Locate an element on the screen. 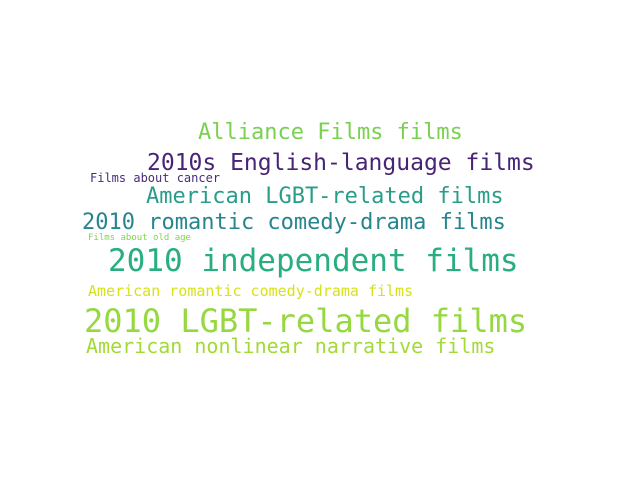  word-2010-lgbt: 2010 LGBT-related films is located at coordinates (306, 321).